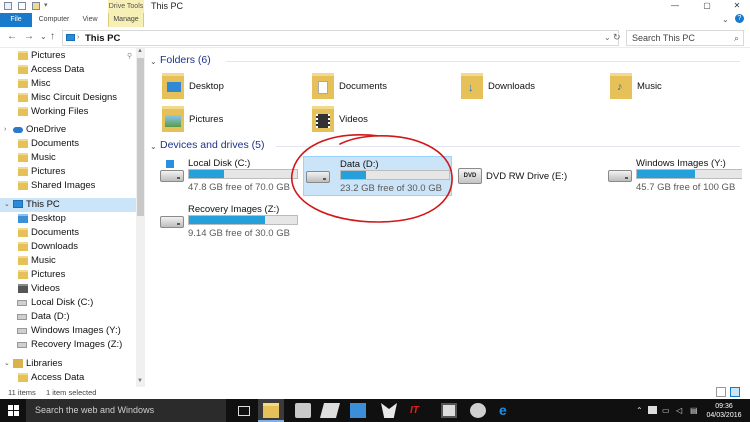 This screenshot has width=750, height=422. What do you see at coordinates (694, 410) in the screenshot?
I see `action-center-icon: ▤` at bounding box center [694, 410].